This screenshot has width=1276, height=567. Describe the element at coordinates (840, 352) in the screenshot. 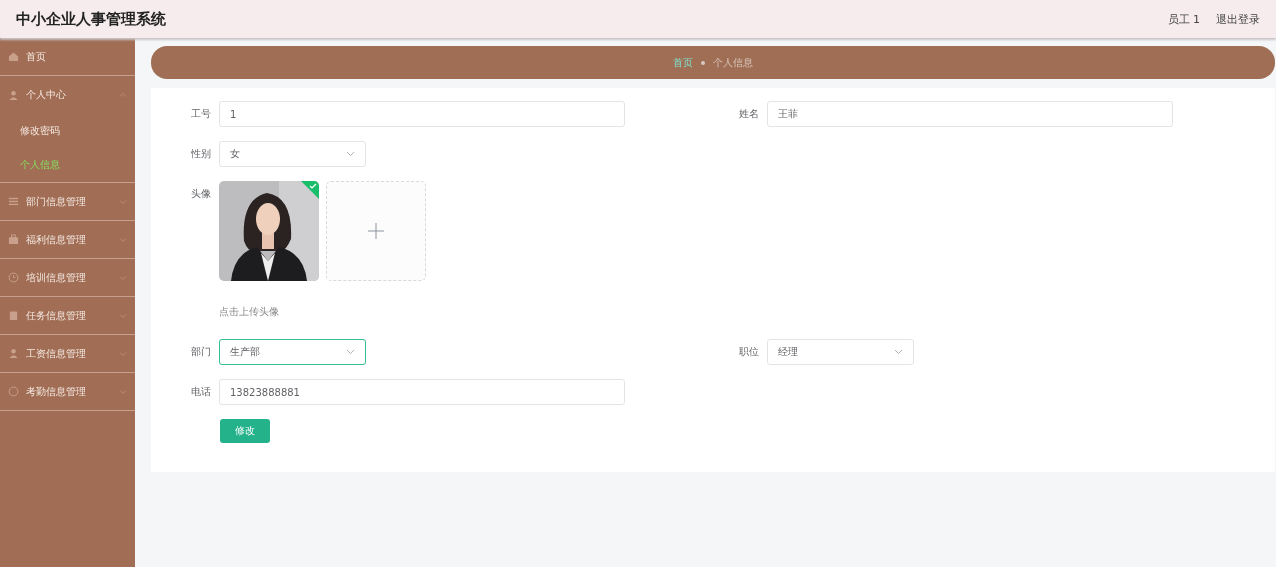

I see `select-field: 经理` at that location.